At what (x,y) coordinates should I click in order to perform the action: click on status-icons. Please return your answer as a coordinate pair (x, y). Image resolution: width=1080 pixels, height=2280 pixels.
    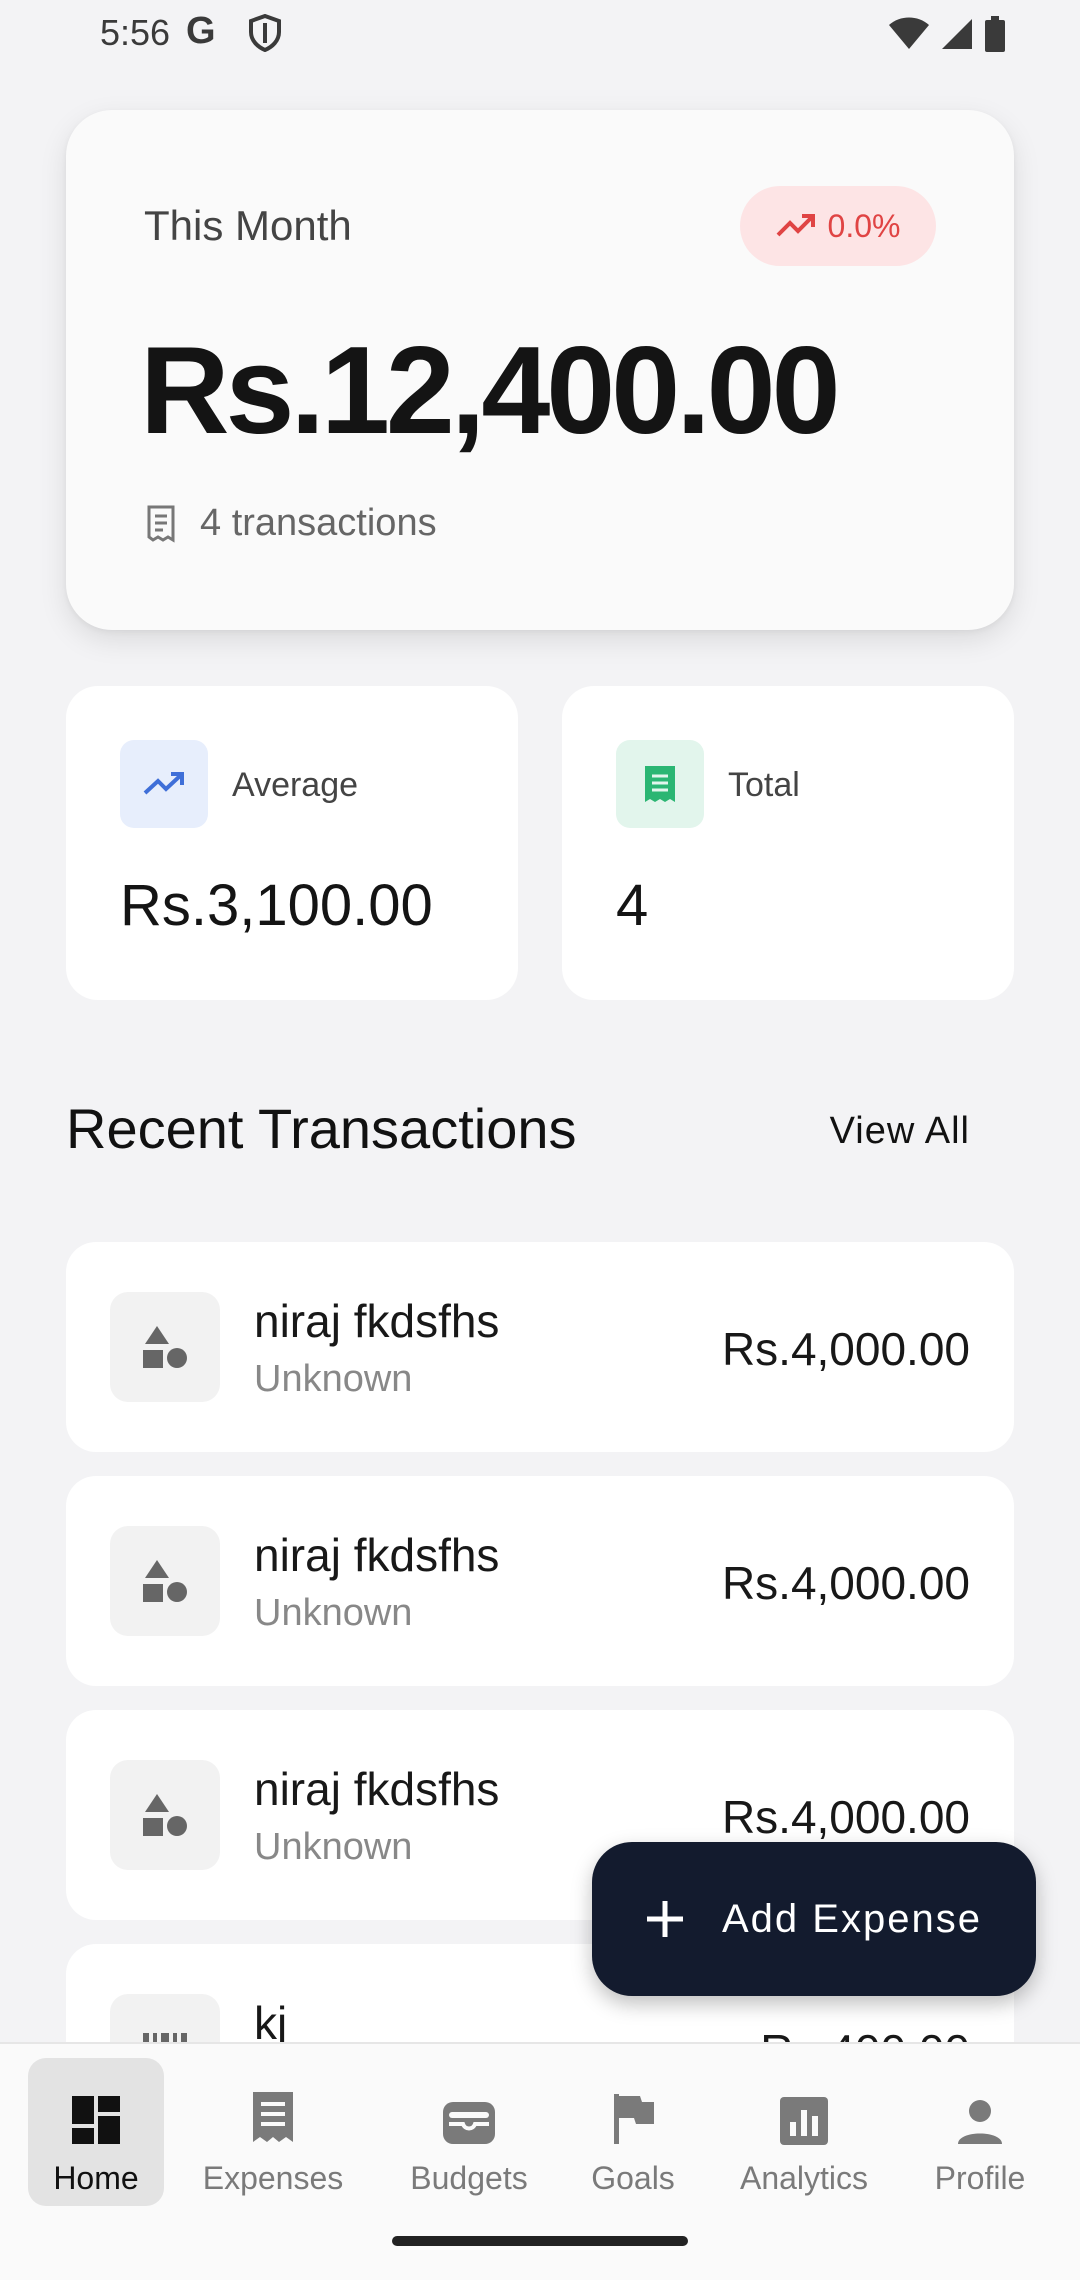
    Looking at the image, I should click on (947, 36).